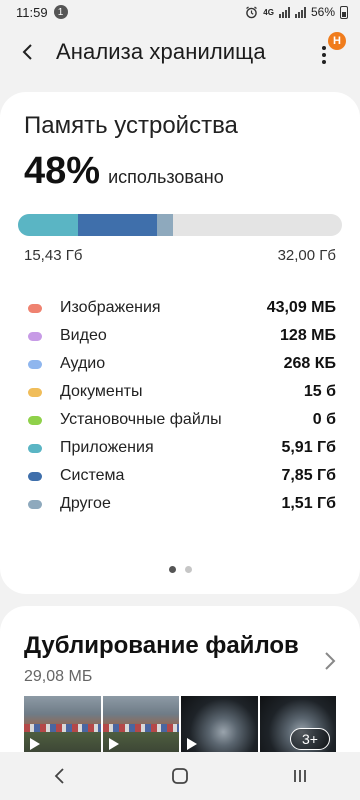  I want to click on back-arrow-icon, so click(27, 52).